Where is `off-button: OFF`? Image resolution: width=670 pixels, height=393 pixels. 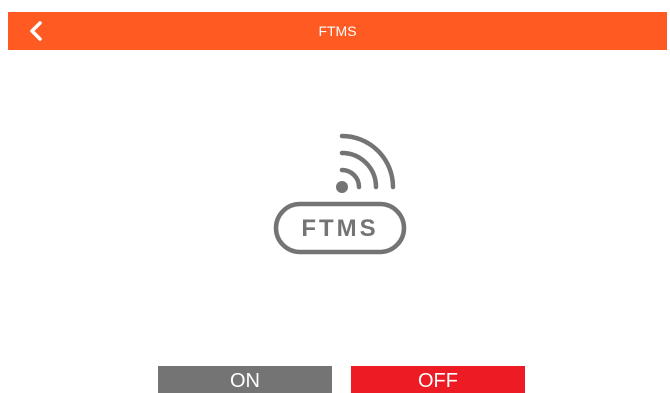
off-button: OFF is located at coordinates (438, 379).